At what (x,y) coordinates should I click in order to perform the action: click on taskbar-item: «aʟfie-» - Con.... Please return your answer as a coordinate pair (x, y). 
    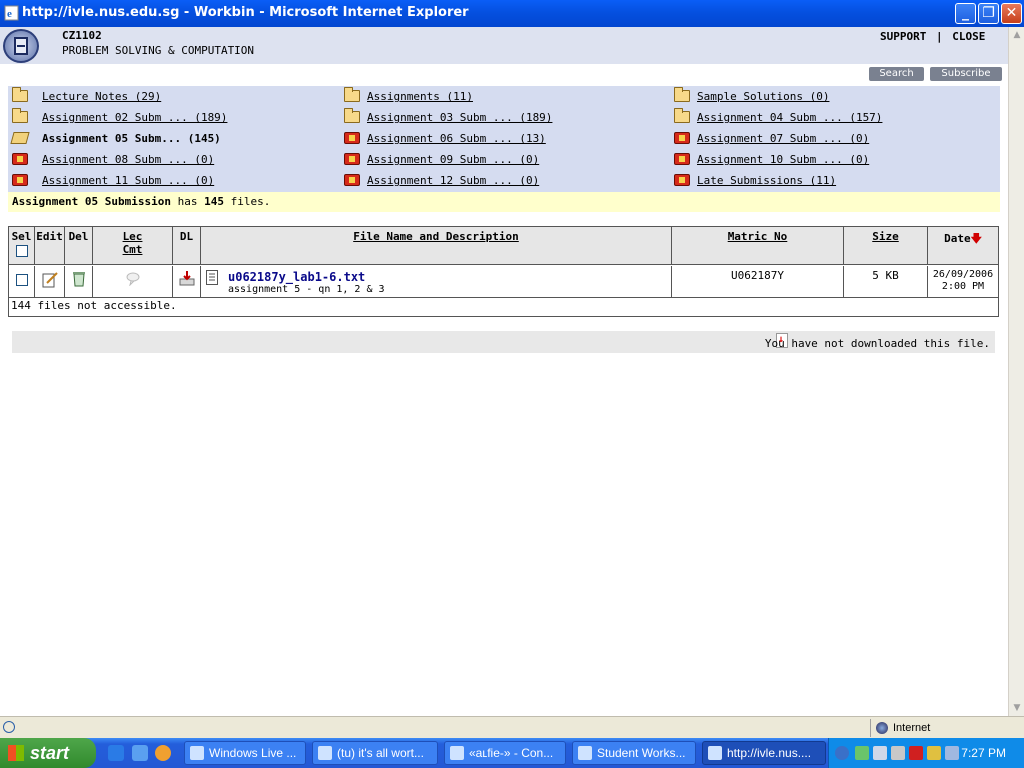
    Looking at the image, I should click on (505, 753).